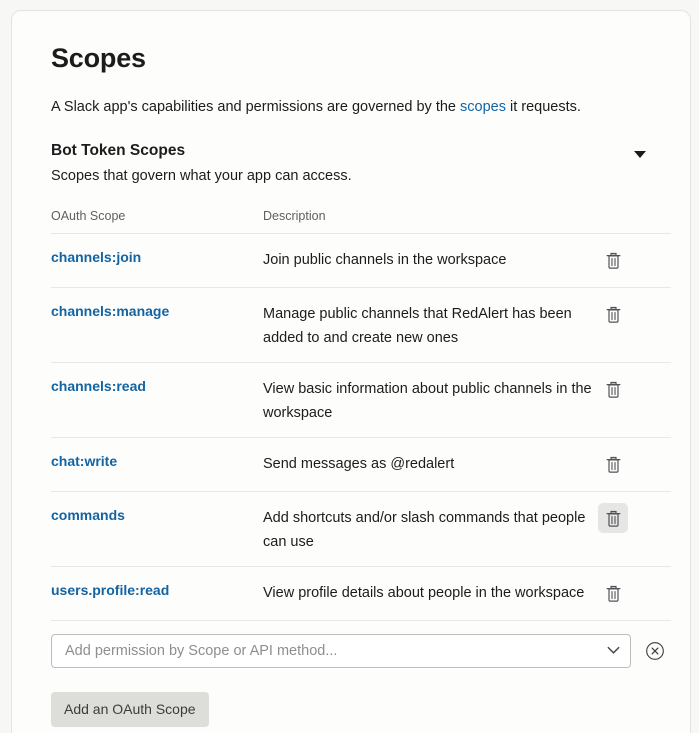 This screenshot has height=733, width=699. Describe the element at coordinates (130, 709) in the screenshot. I see `add-oauth-scope-button: Add an OAuth Scope` at that location.